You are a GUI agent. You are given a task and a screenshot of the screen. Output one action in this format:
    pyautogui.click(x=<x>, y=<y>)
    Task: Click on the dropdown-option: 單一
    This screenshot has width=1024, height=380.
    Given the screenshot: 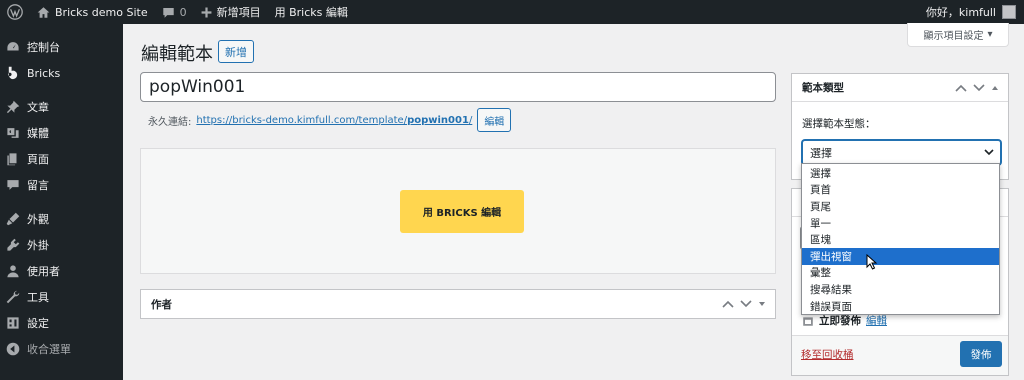 What is the action you would take?
    pyautogui.click(x=900, y=223)
    